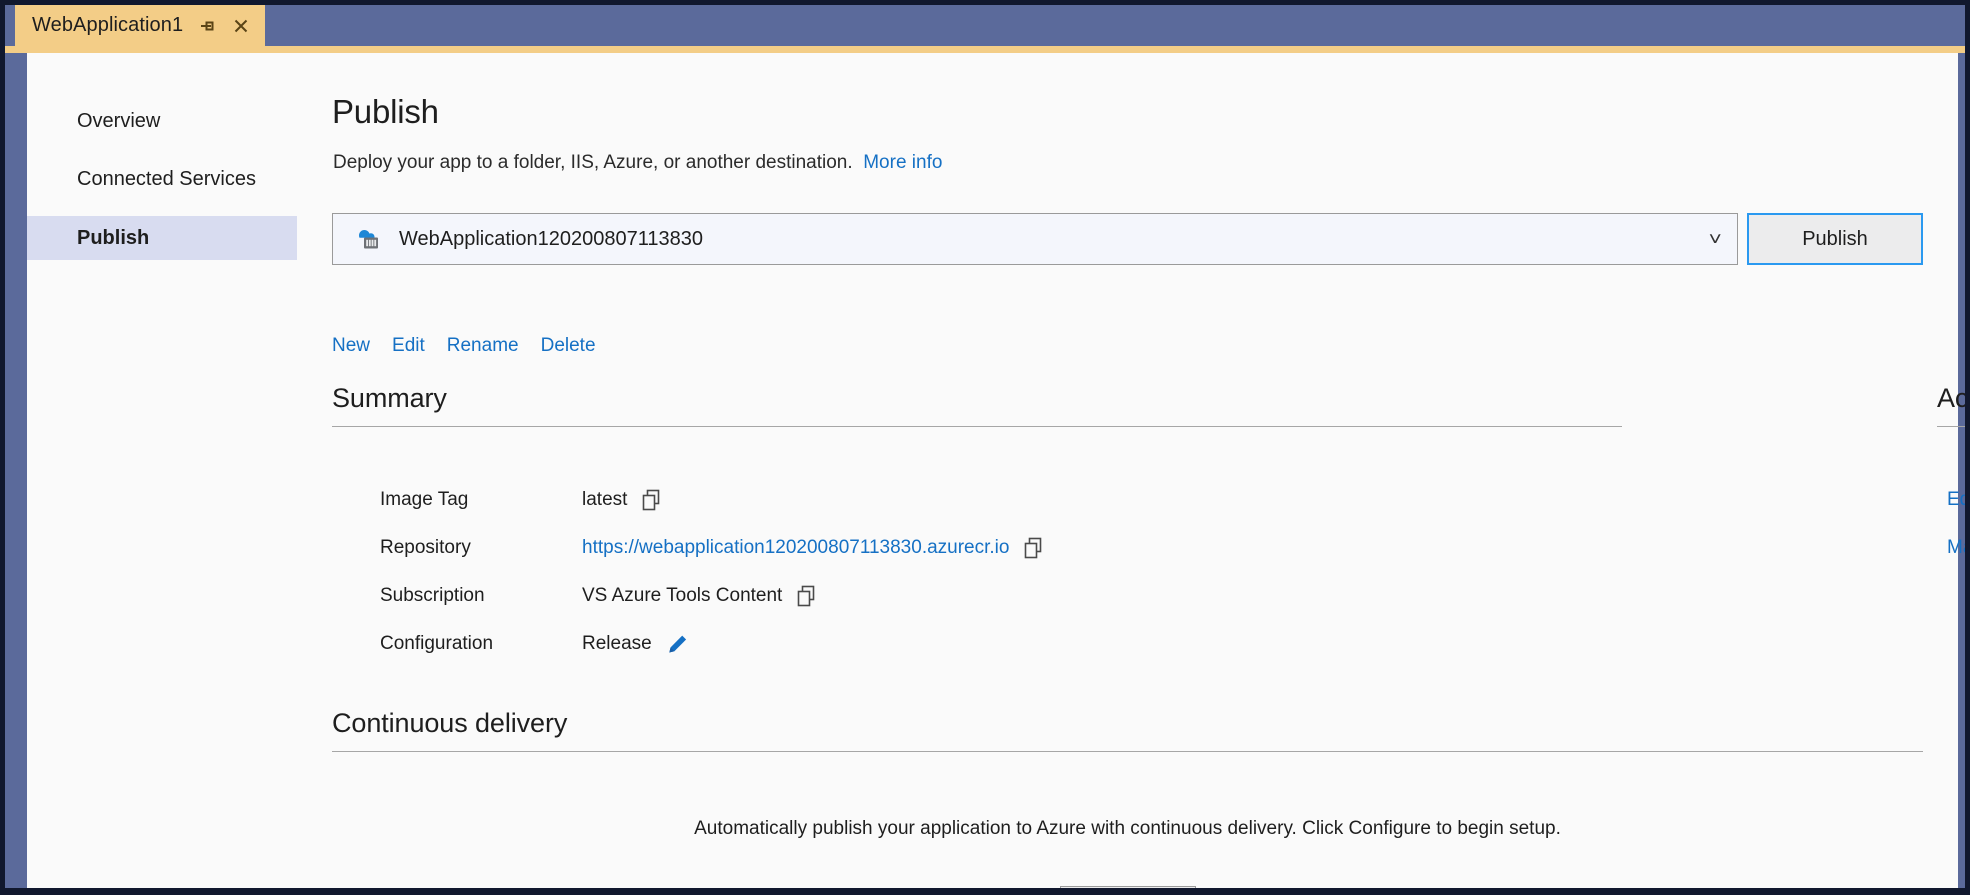 This screenshot has width=1970, height=895. I want to click on sidebar-item-connected-services: Connected Services, so click(162, 179).